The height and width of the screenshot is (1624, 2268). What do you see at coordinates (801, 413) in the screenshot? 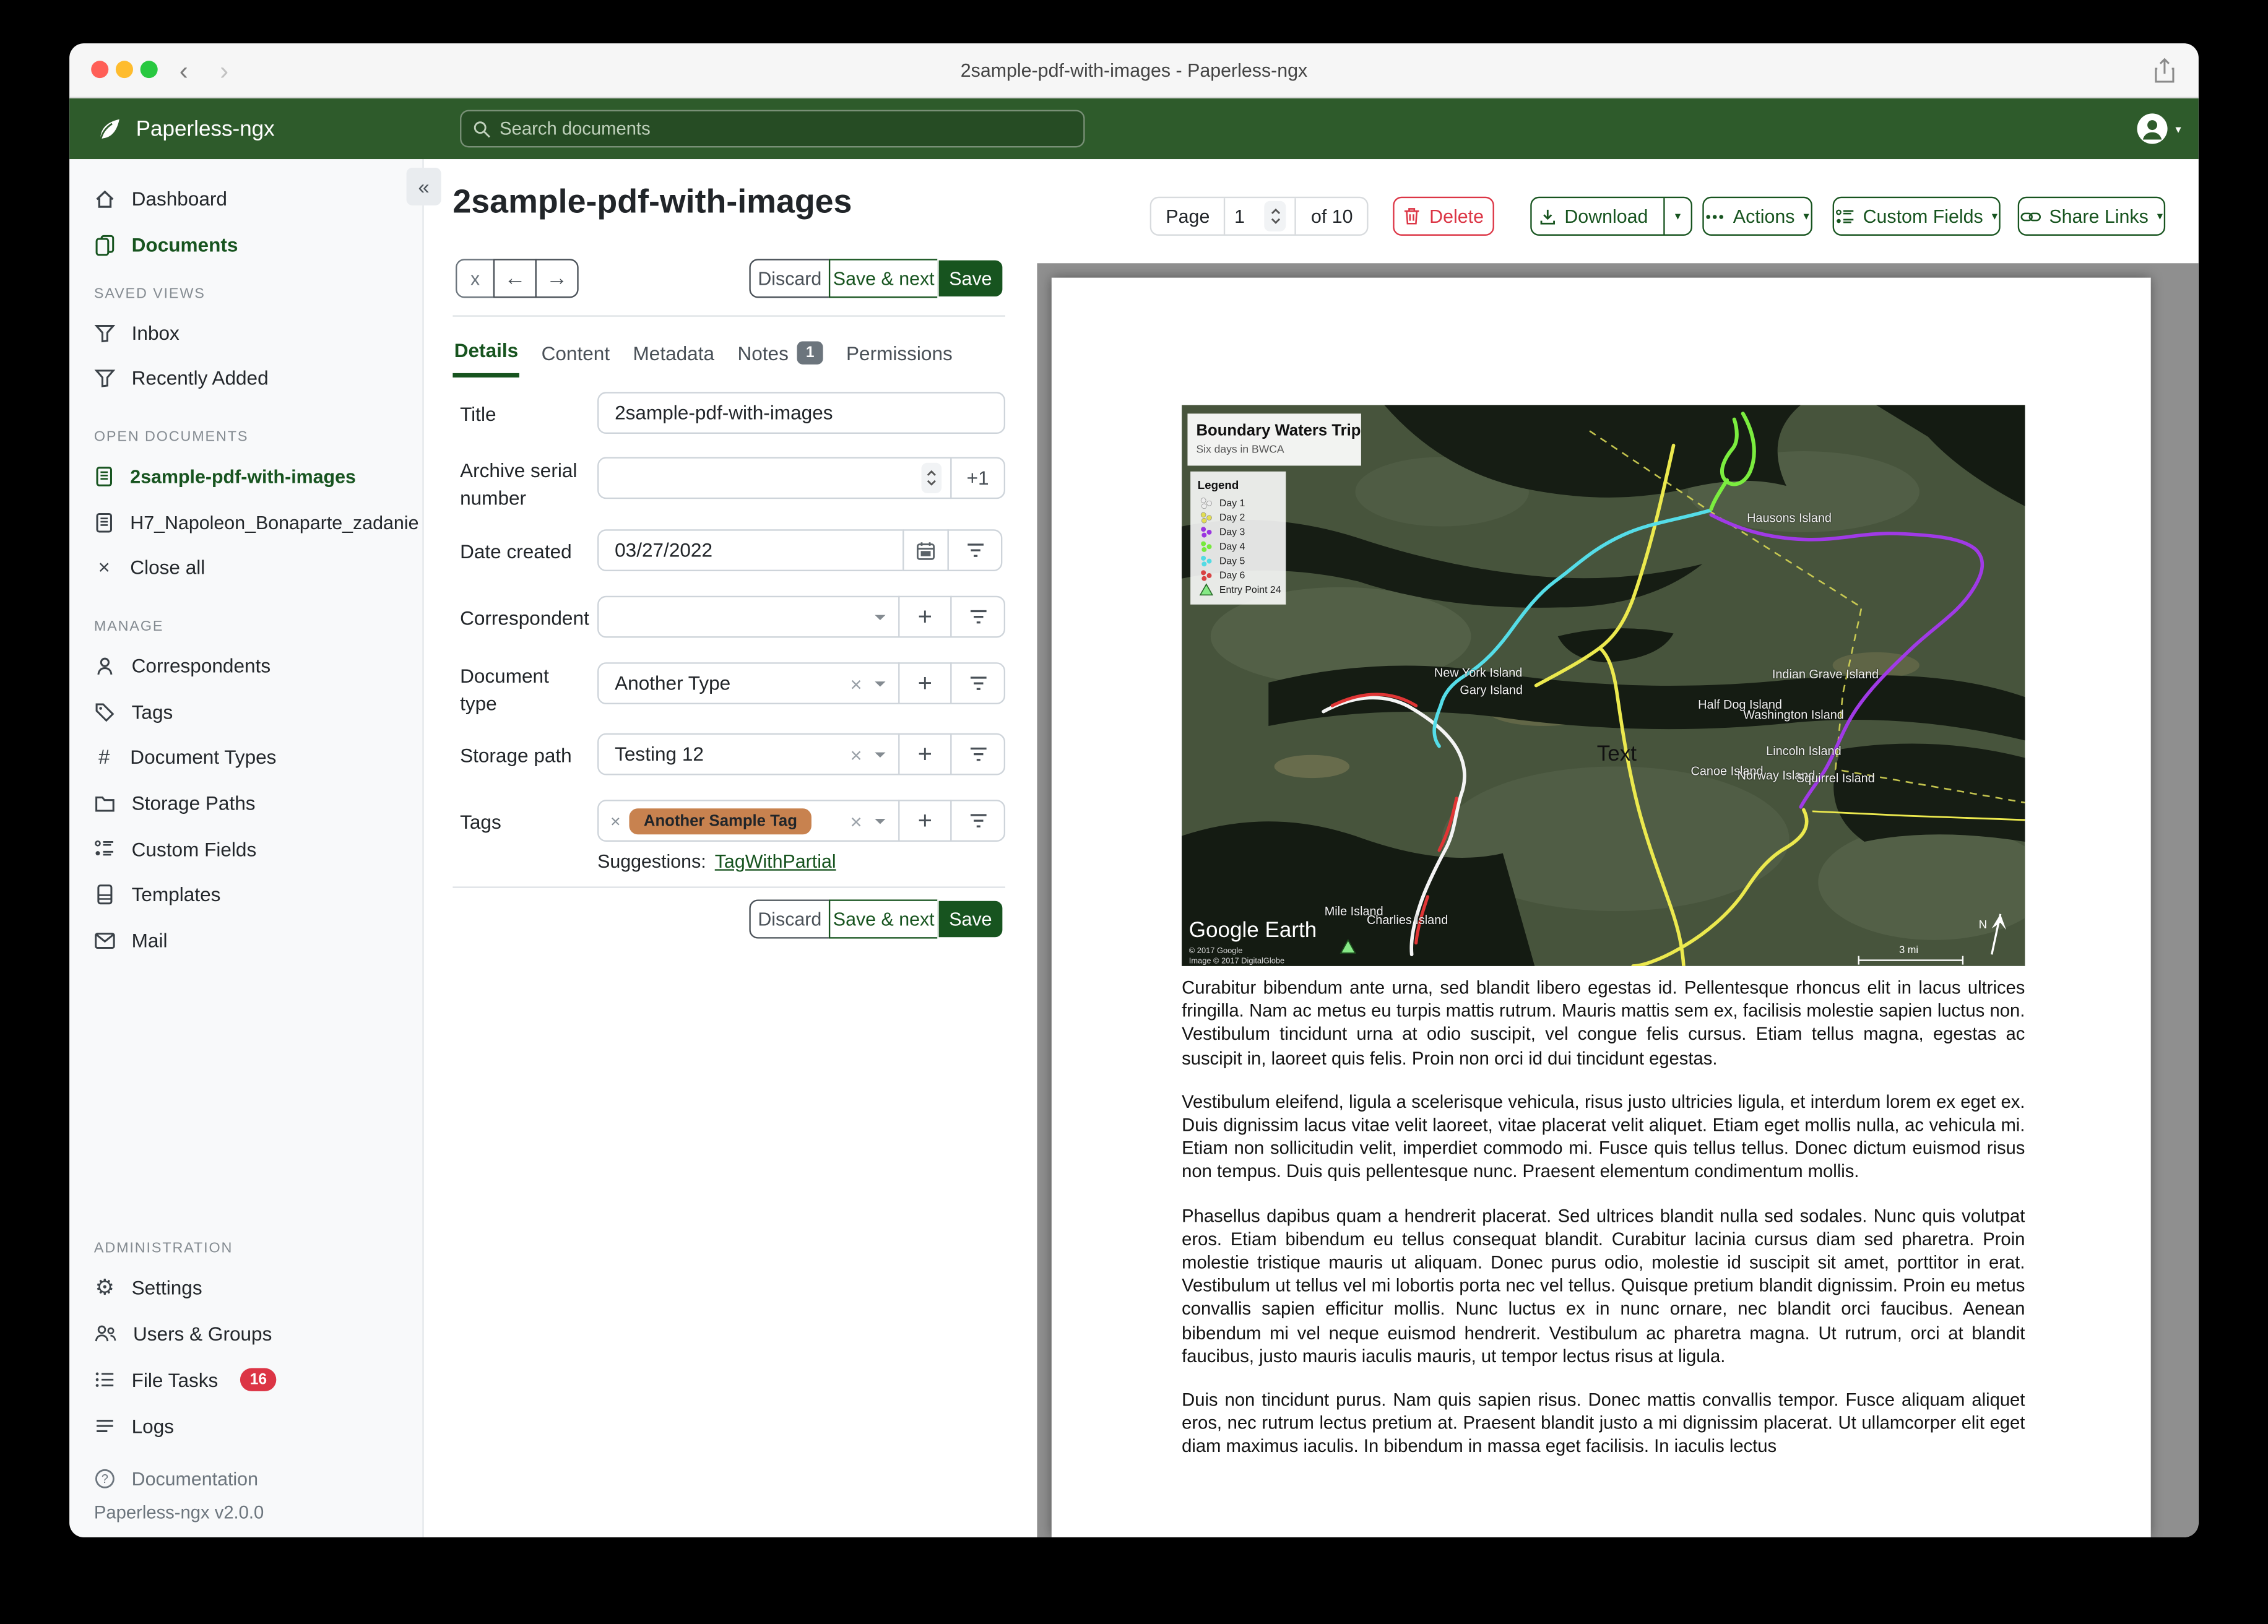
I see `title-input` at bounding box center [801, 413].